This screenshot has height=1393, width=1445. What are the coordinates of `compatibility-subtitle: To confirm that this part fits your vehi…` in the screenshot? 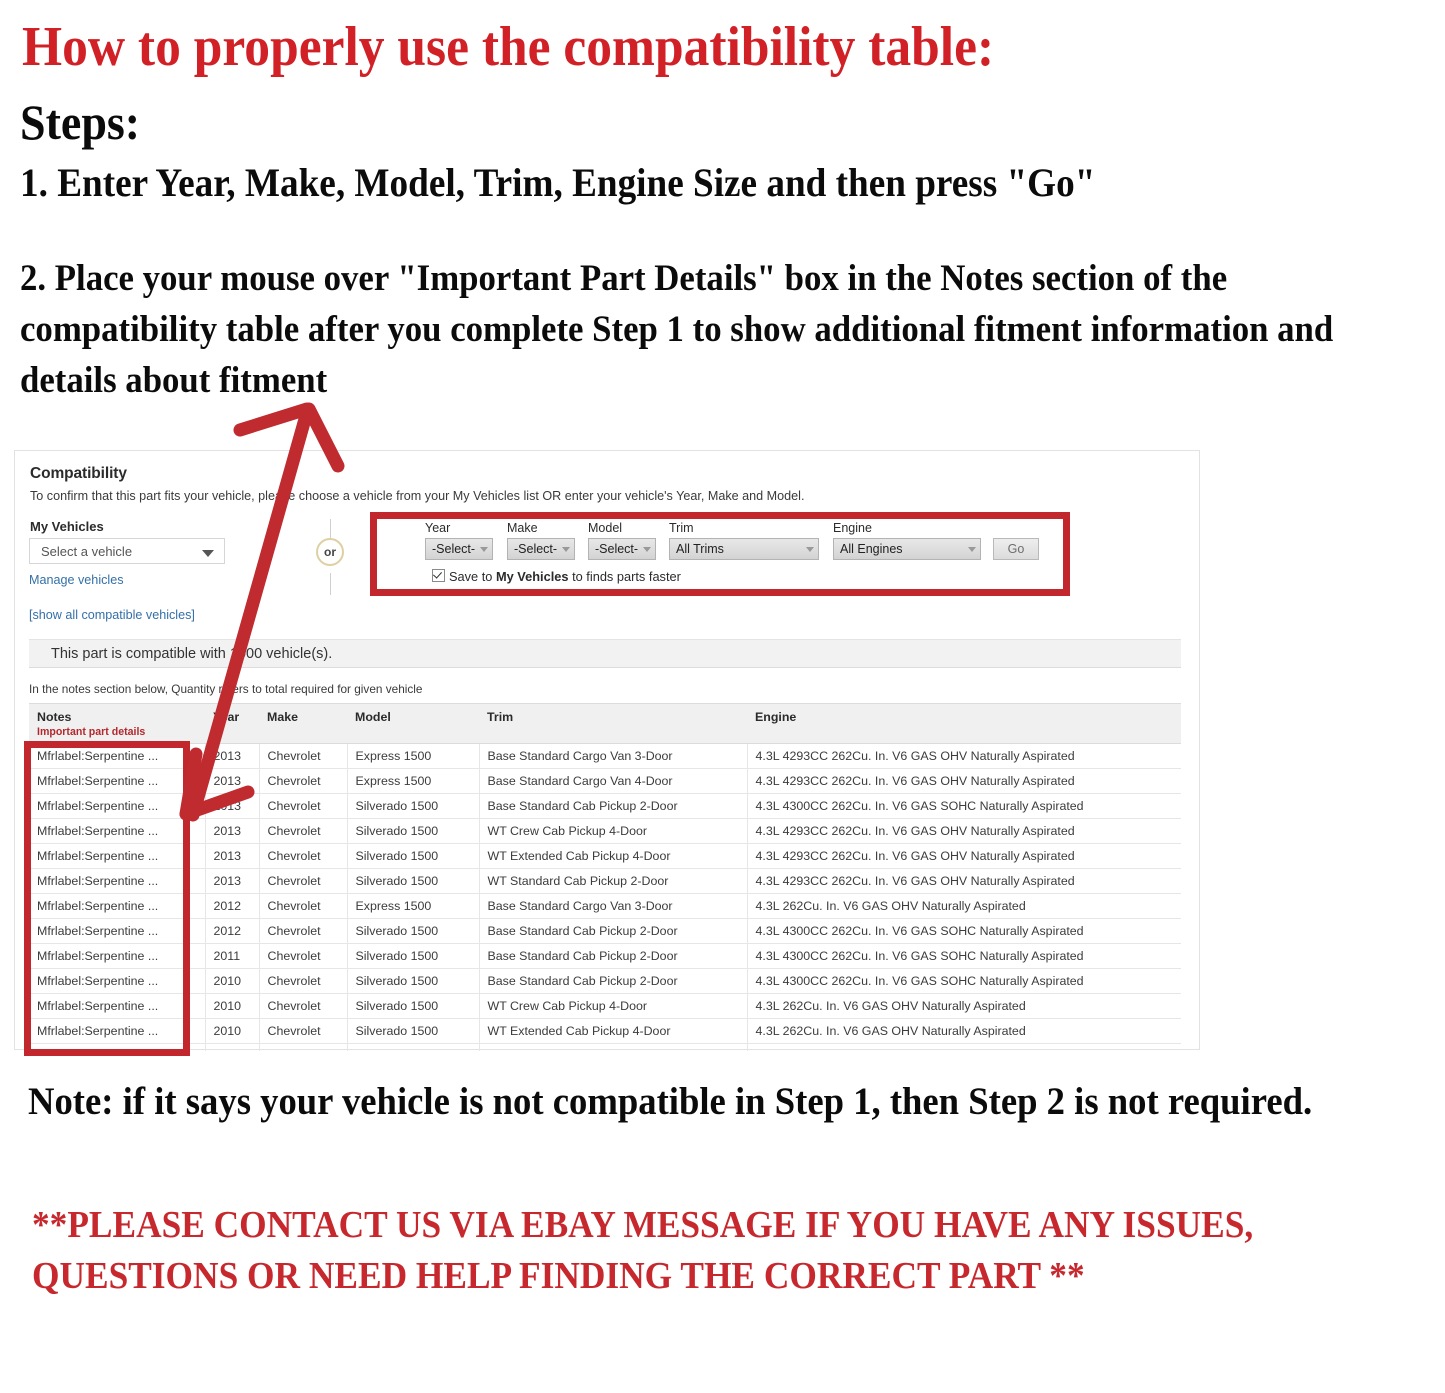 It's located at (417, 496).